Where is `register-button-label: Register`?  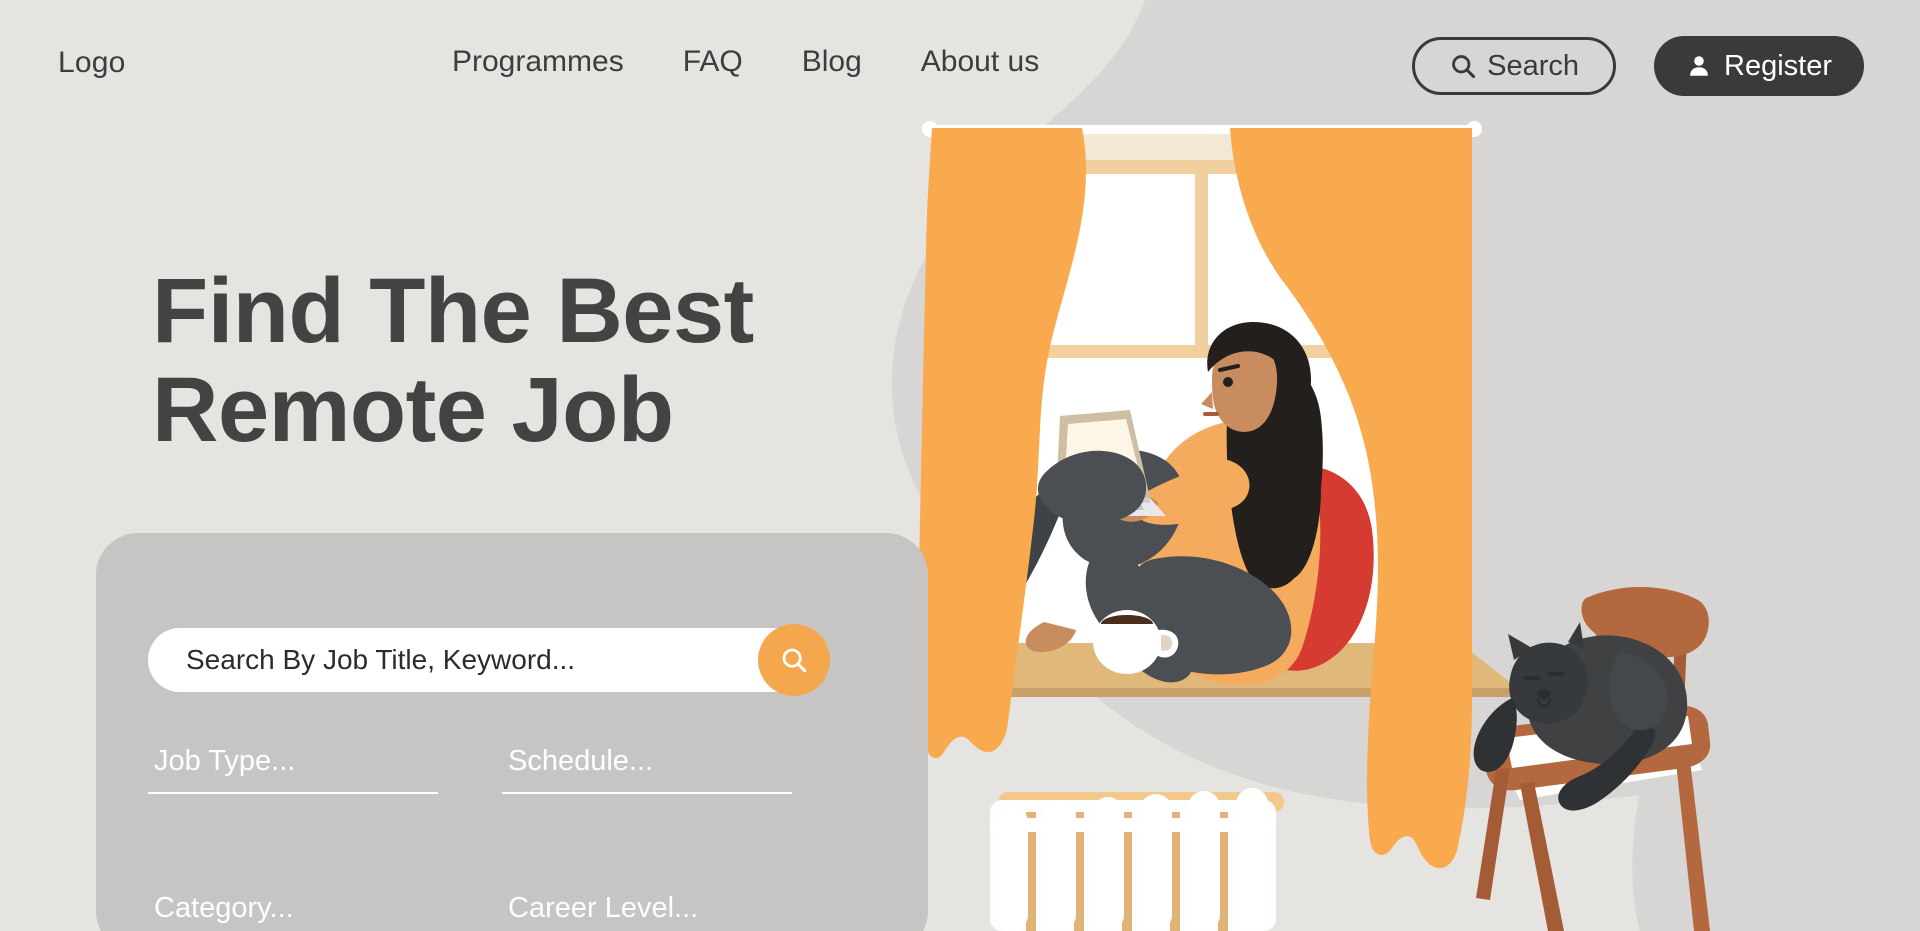
register-button-label: Register is located at coordinates (1778, 65).